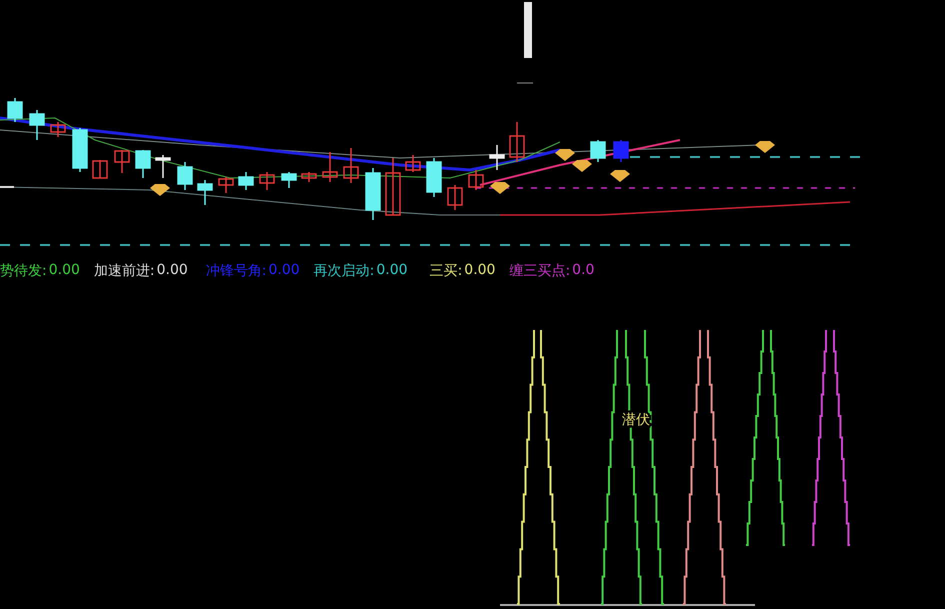 The height and width of the screenshot is (609, 945). What do you see at coordinates (583, 271) in the screenshot?
I see `indicator-value: 0.0` at bounding box center [583, 271].